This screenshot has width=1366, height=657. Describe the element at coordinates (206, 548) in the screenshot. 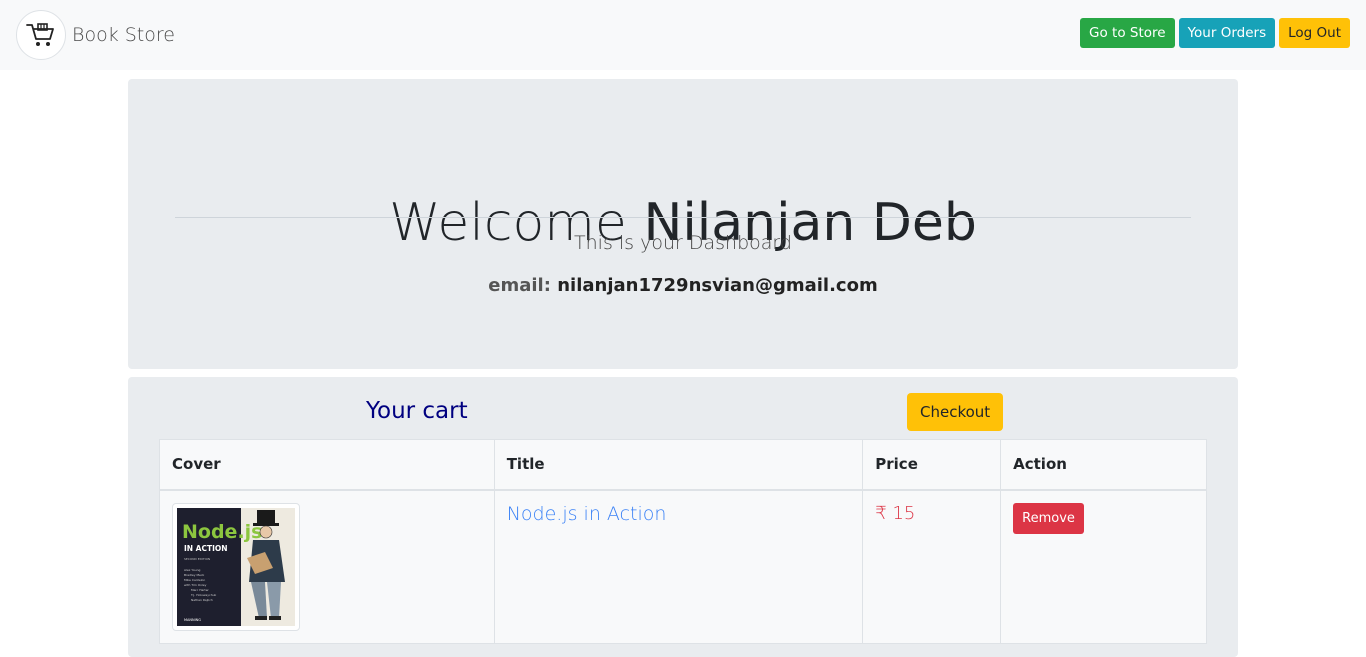

I see `cover-title-sub: IN ACTION` at that location.